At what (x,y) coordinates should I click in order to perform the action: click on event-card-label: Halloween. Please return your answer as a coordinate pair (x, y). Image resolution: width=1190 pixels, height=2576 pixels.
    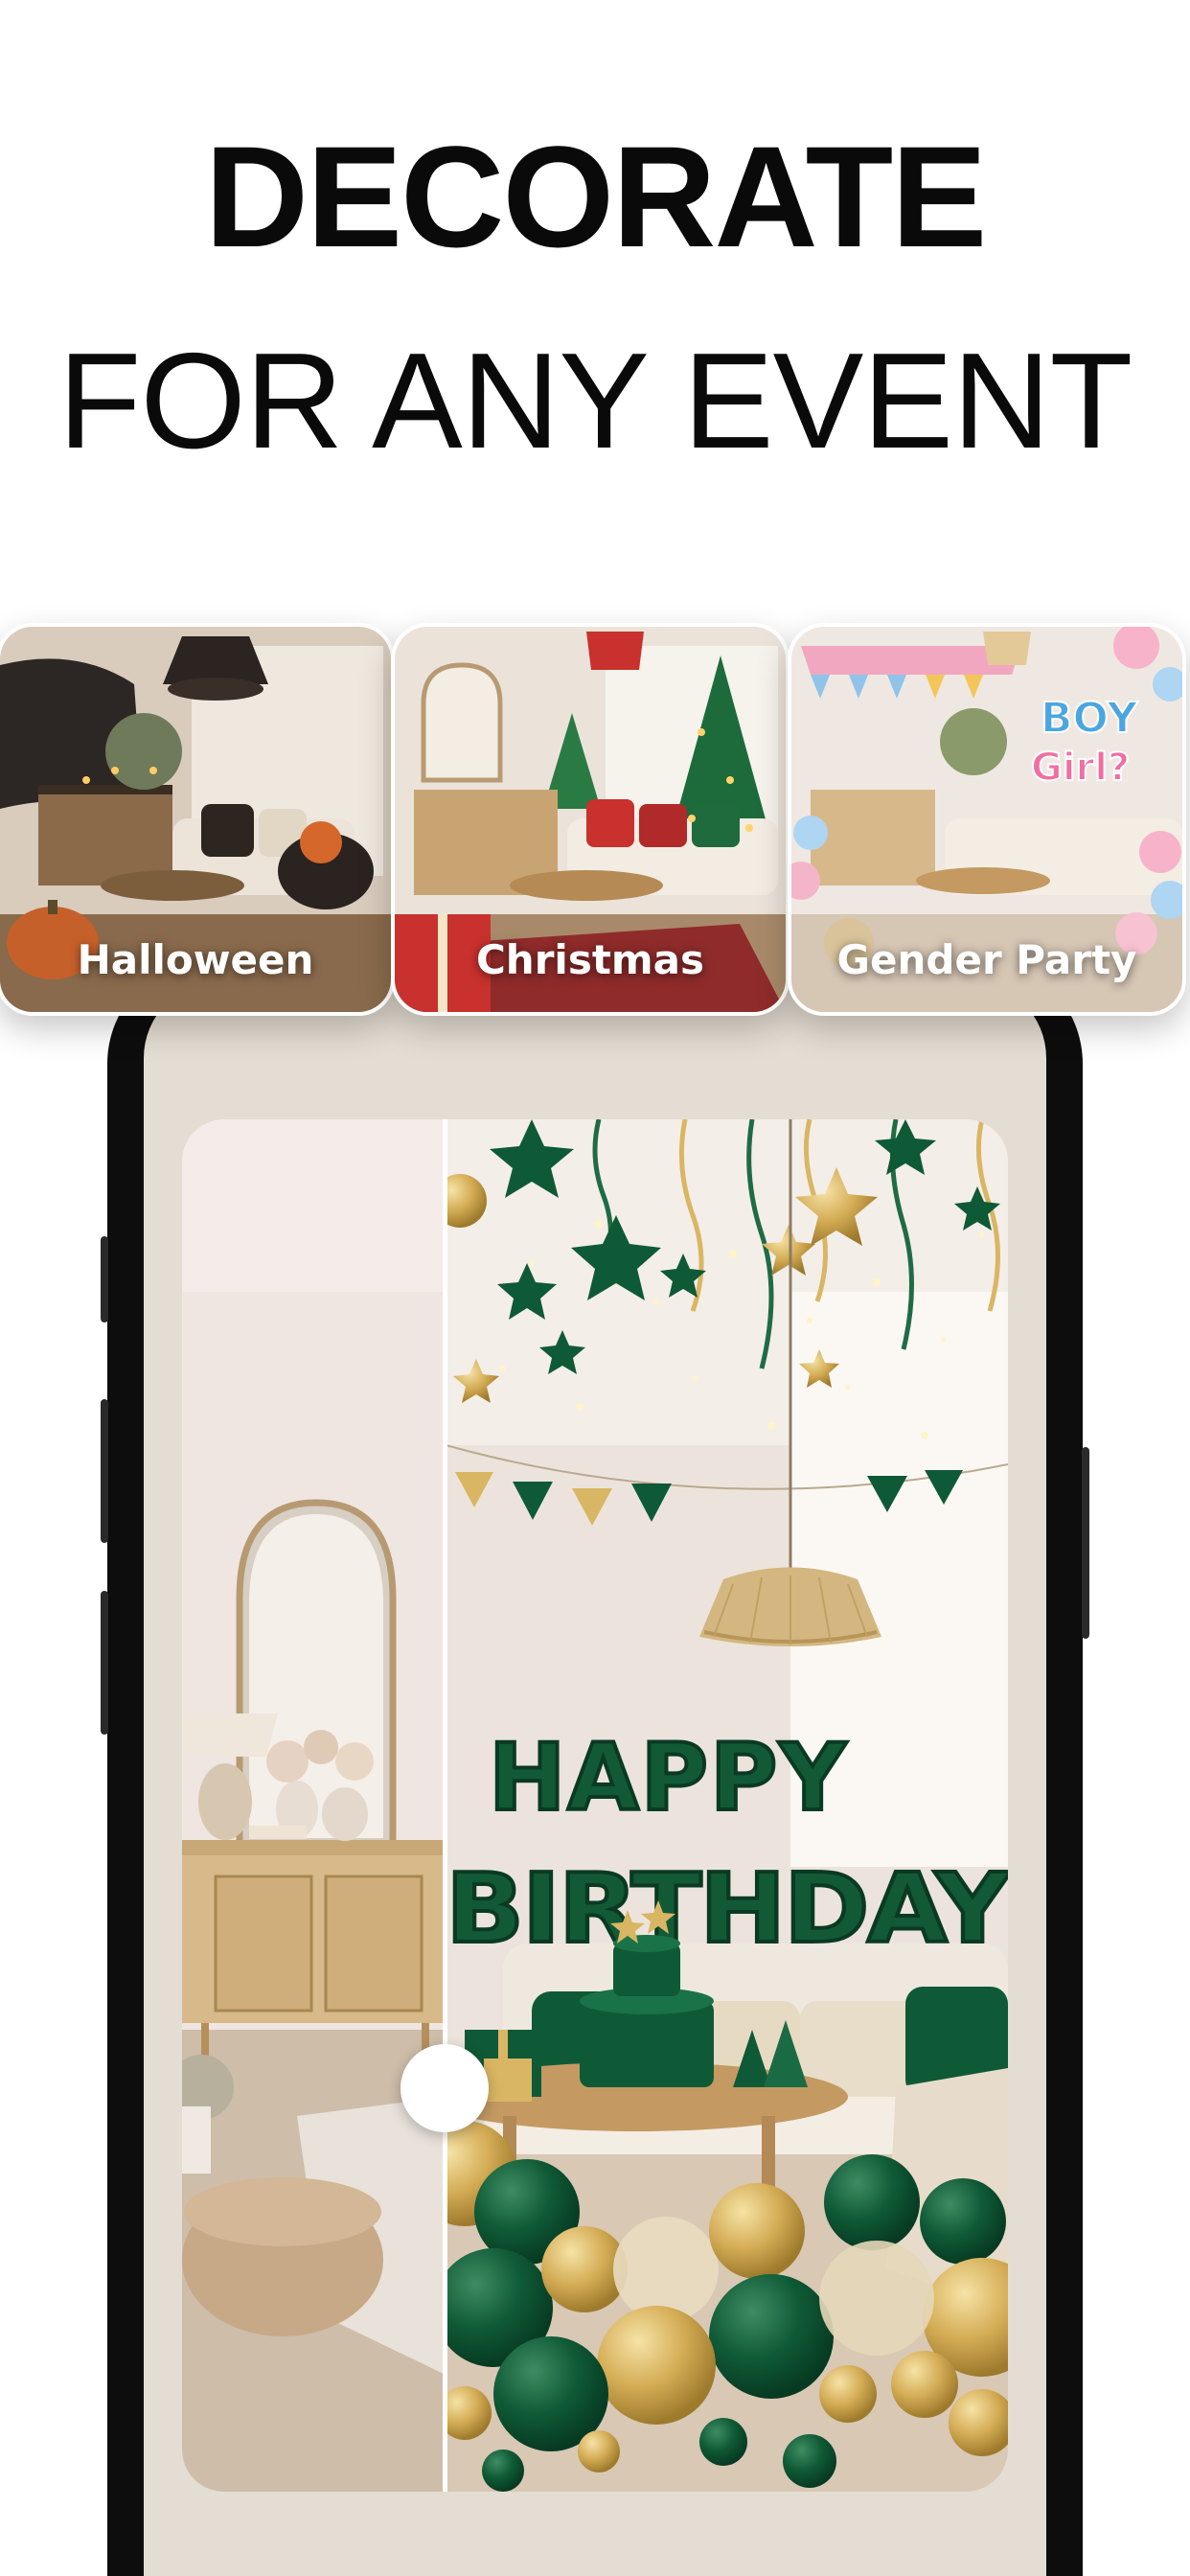
    Looking at the image, I should click on (195, 959).